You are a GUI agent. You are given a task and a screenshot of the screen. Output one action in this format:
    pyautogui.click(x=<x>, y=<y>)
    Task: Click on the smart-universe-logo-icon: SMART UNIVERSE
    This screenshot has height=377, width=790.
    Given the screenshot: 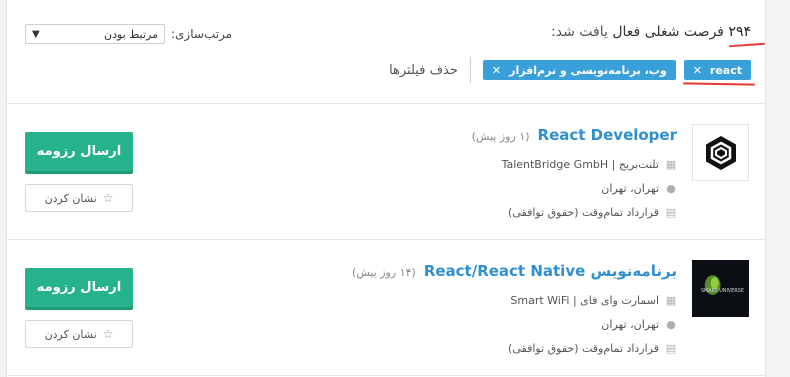 What is the action you would take?
    pyautogui.click(x=720, y=288)
    